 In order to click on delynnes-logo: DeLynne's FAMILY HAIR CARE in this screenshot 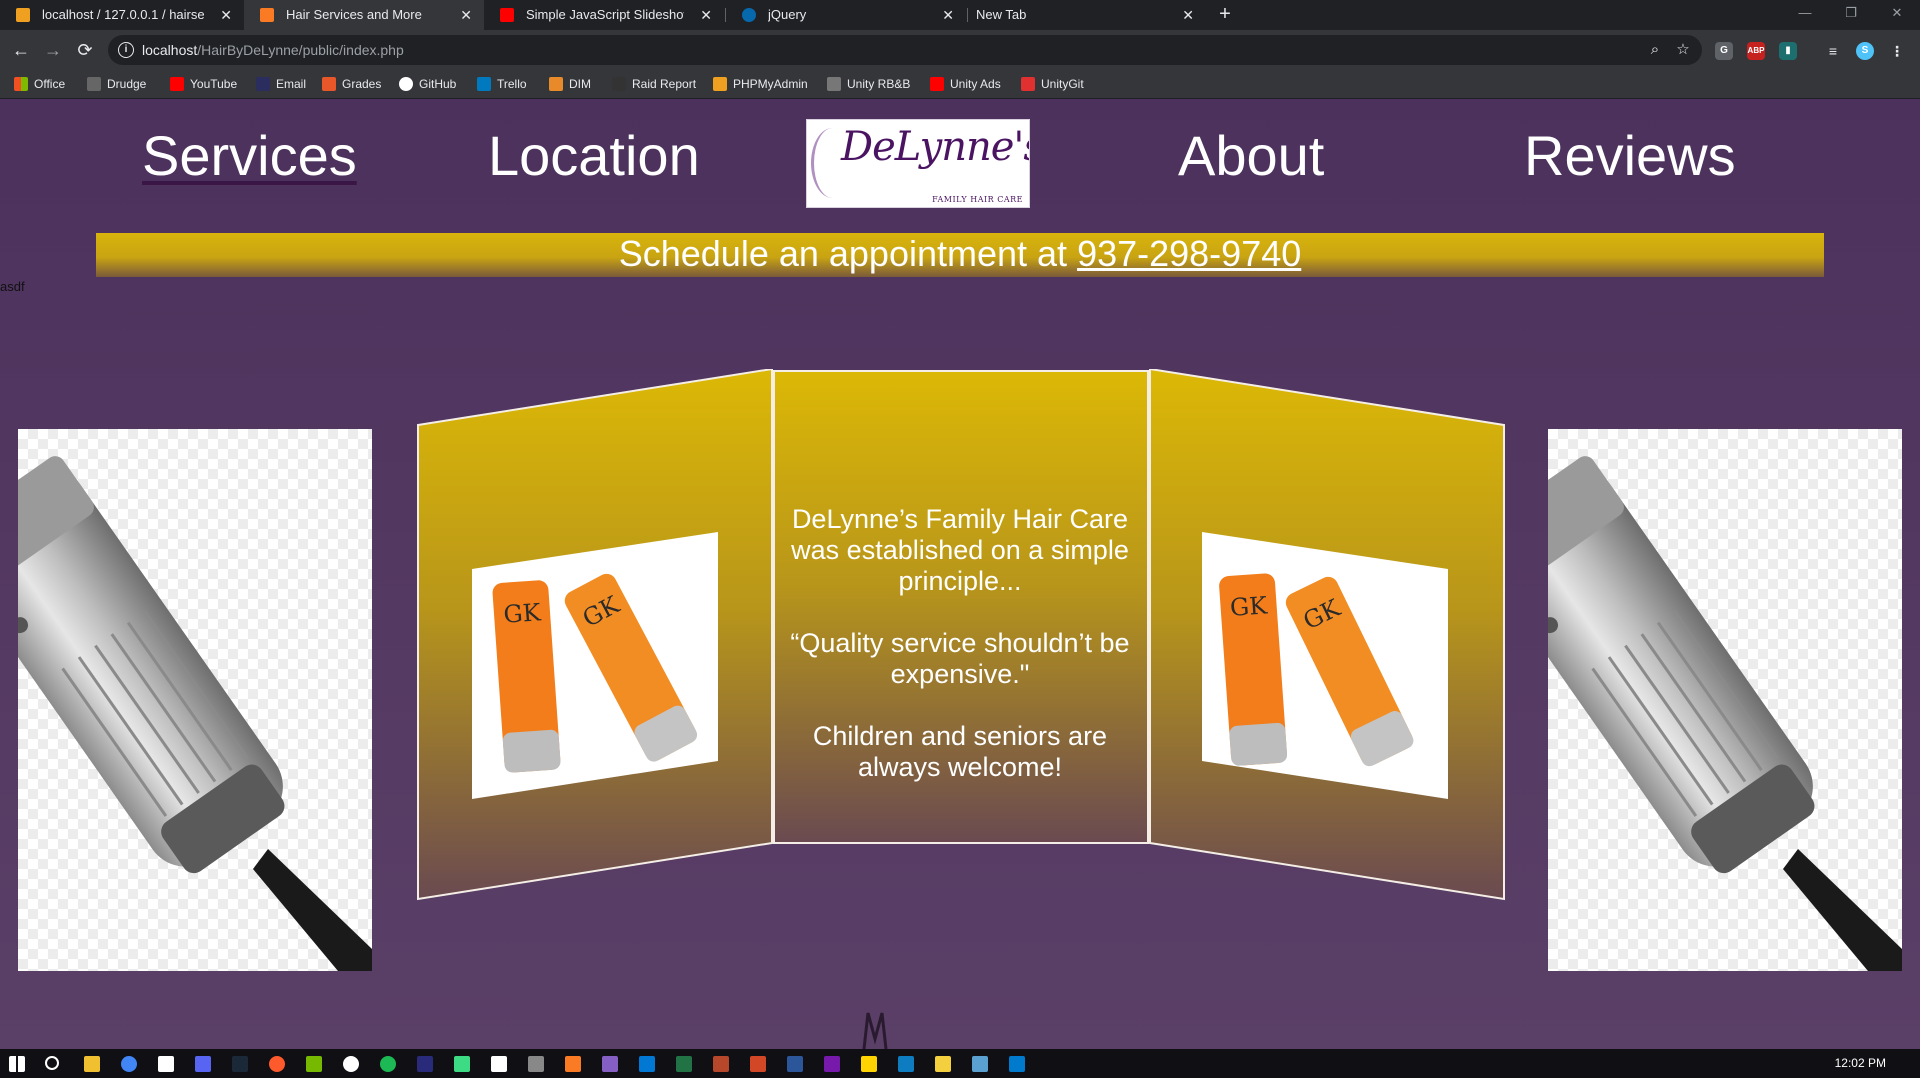, I will do `click(918, 163)`.